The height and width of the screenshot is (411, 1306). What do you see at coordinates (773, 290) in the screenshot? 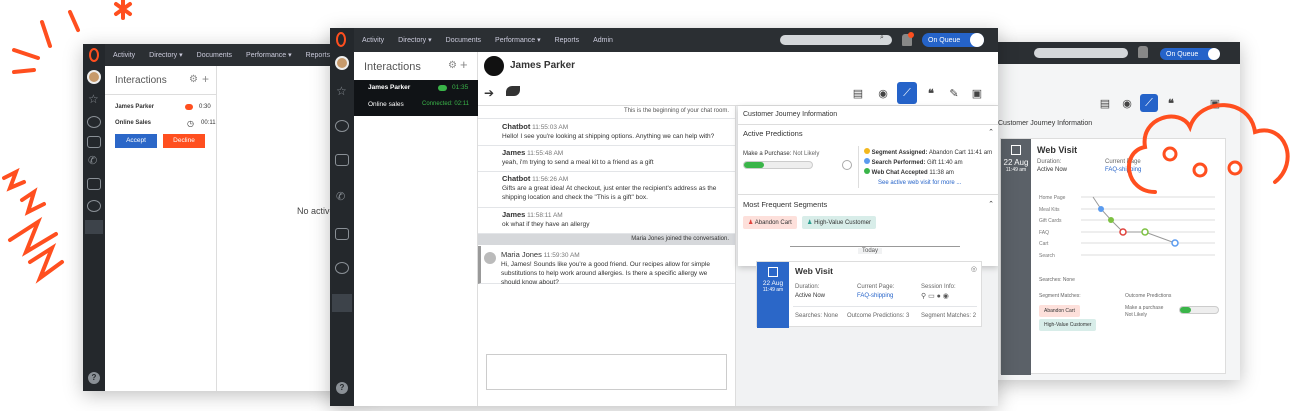
I see `visit-time: 11:49 am` at bounding box center [773, 290].